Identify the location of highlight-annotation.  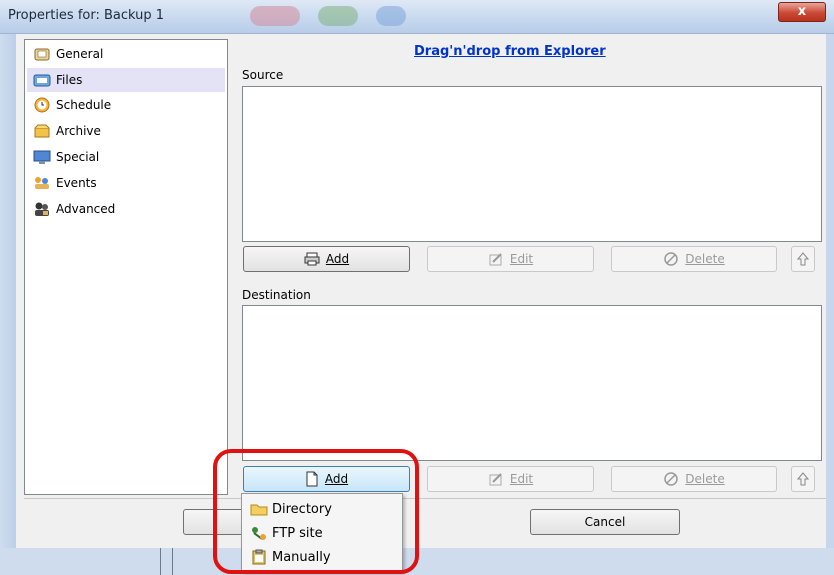
(316, 511).